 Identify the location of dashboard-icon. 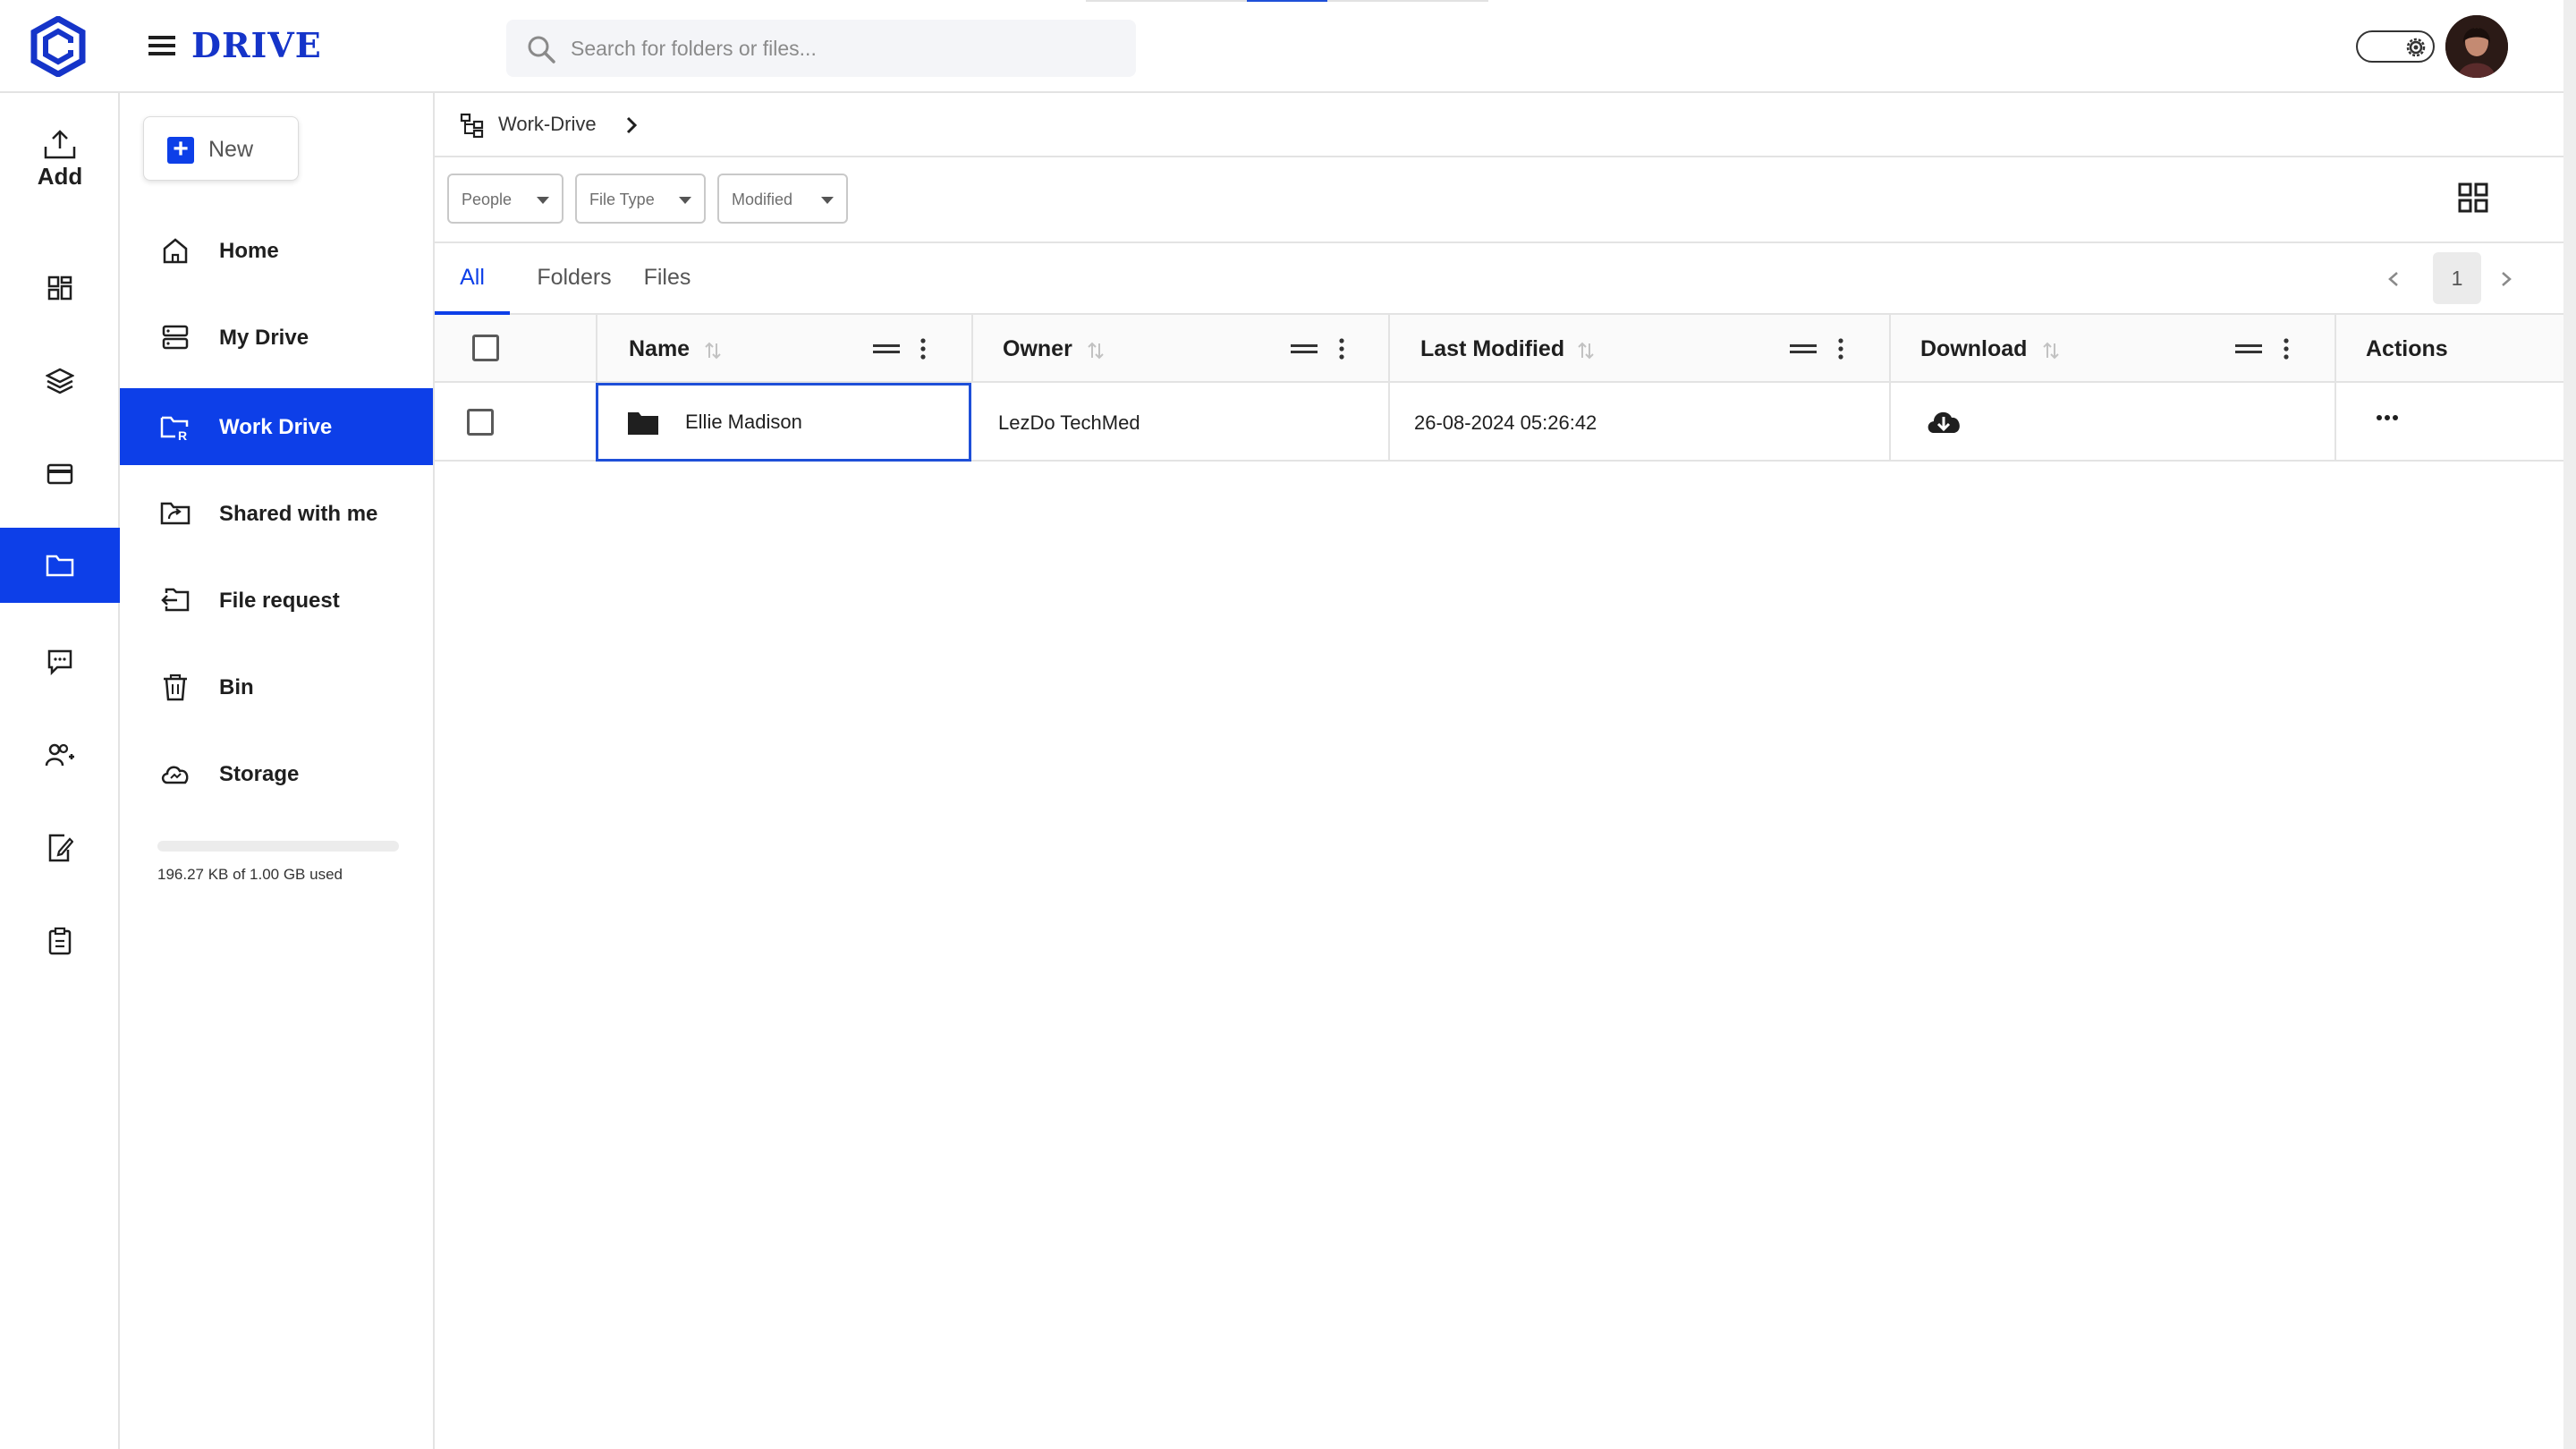
(59, 288).